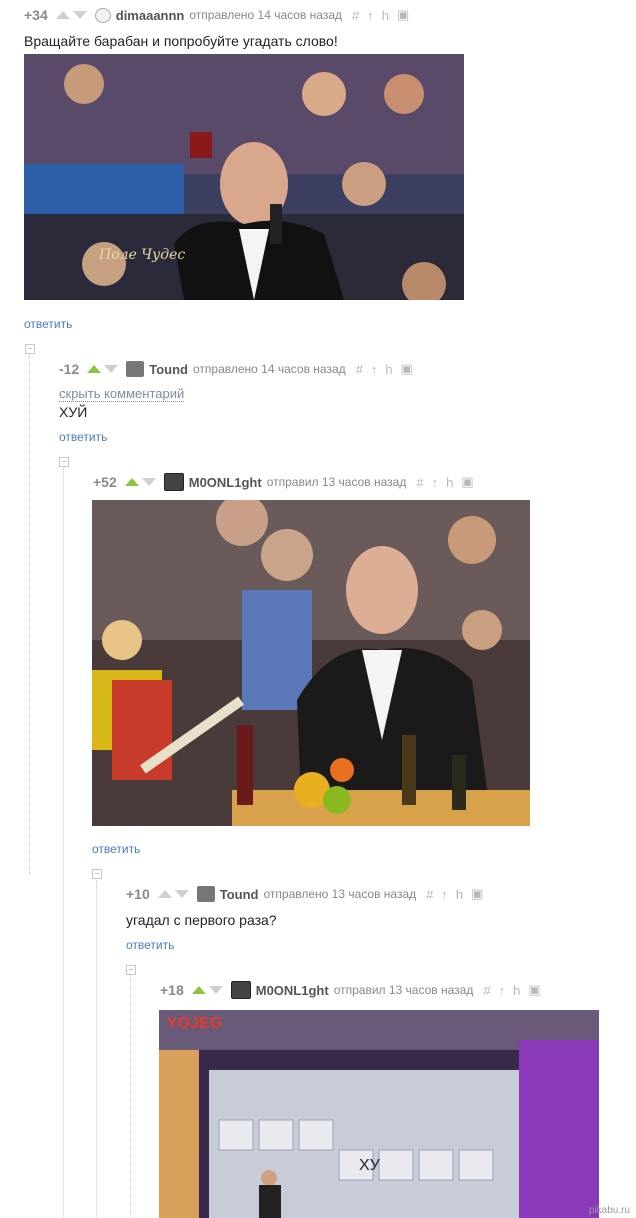  I want to click on rating: -12, so click(69, 369).